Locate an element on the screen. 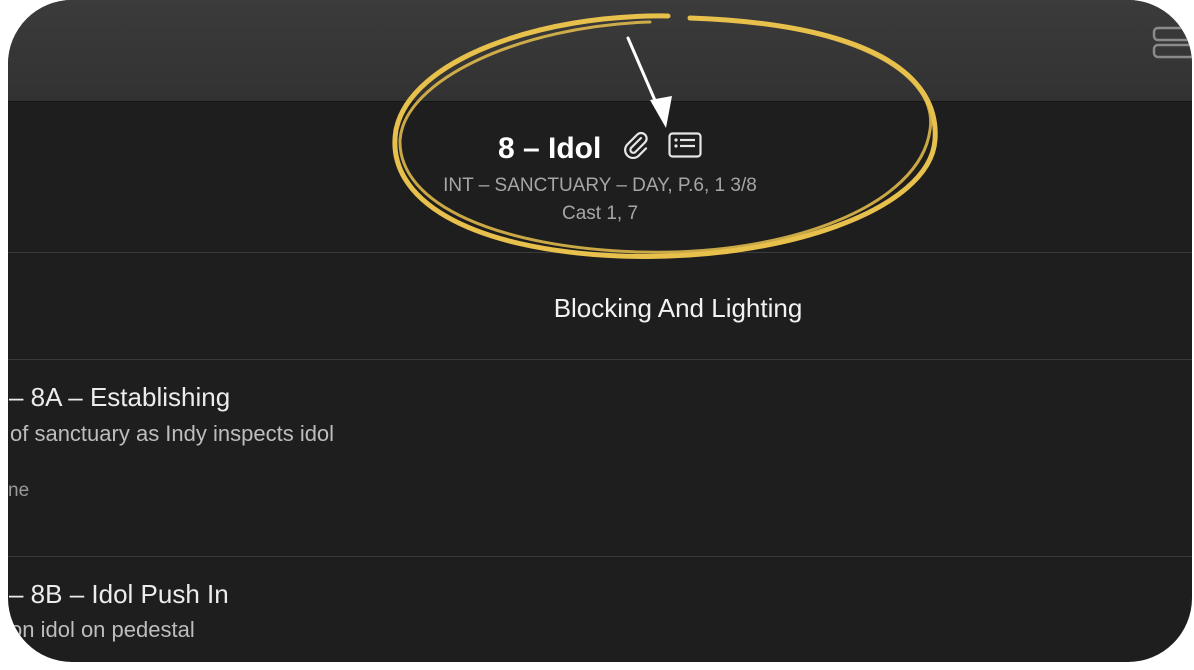  shot-title: – 8B – Idol Push In is located at coordinates (119, 594).